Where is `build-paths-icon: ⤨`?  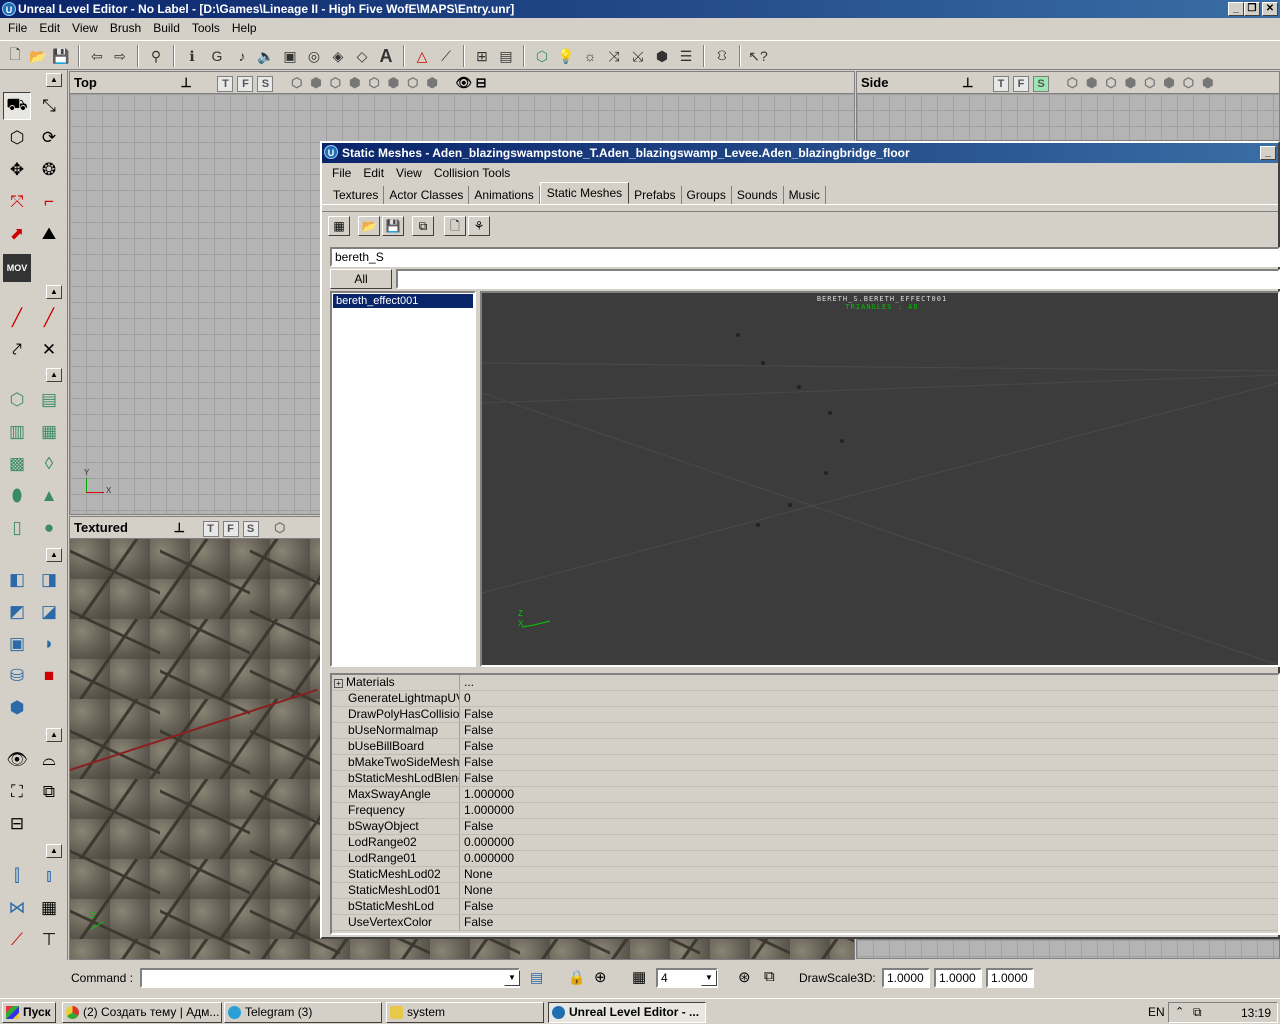 build-paths-icon: ⤨ is located at coordinates (614, 56).